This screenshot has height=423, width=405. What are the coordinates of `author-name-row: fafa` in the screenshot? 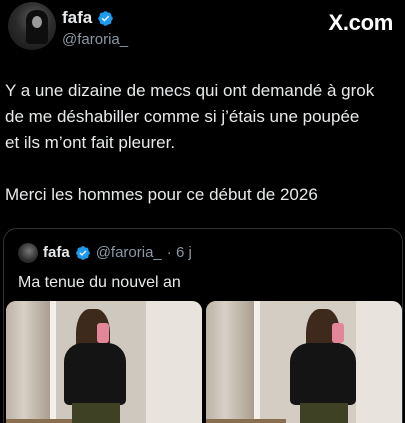 It's located at (95, 18).